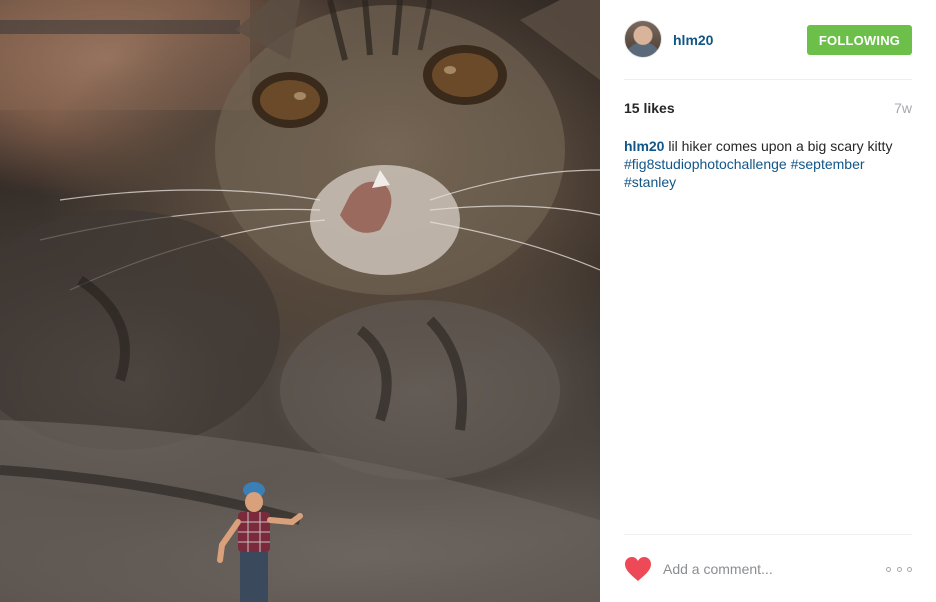 The width and height of the screenshot is (936, 602). Describe the element at coordinates (643, 39) in the screenshot. I see `user-avatar` at that location.